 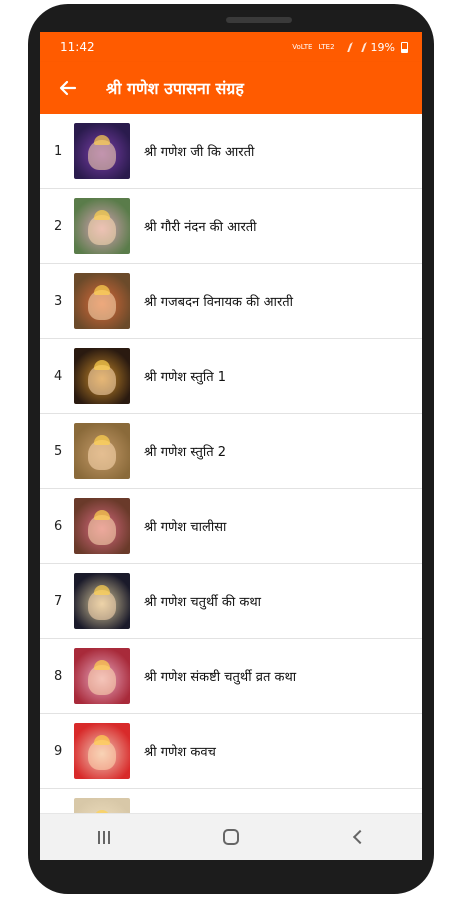 I want to click on home-icon, so click(x=230, y=837).